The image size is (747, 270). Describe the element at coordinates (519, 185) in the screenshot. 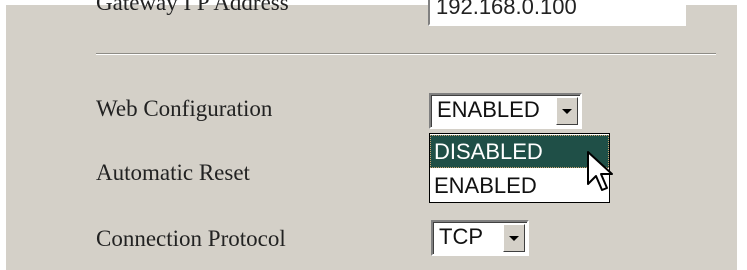

I see `dropdown-option-enabled: ENABLED` at that location.